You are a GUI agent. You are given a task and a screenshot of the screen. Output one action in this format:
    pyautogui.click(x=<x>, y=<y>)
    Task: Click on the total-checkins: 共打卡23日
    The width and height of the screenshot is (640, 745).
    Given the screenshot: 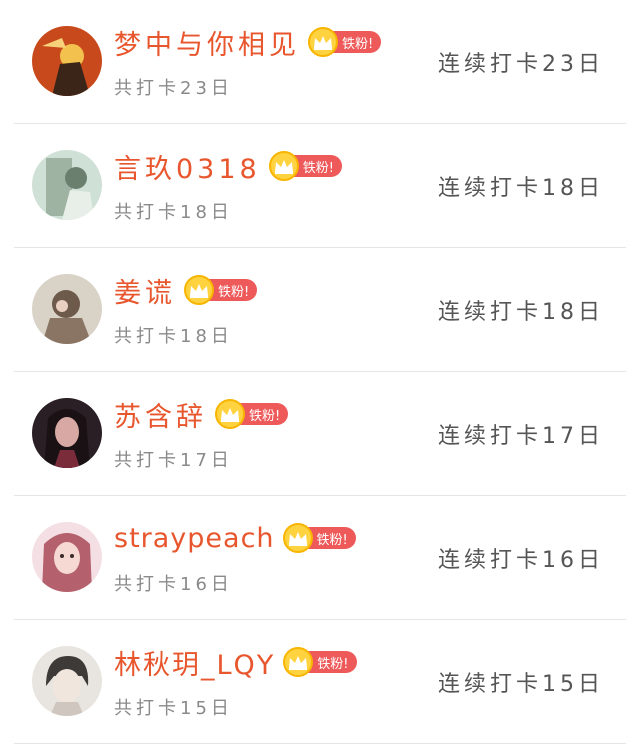 What is the action you would take?
    pyautogui.click(x=173, y=88)
    